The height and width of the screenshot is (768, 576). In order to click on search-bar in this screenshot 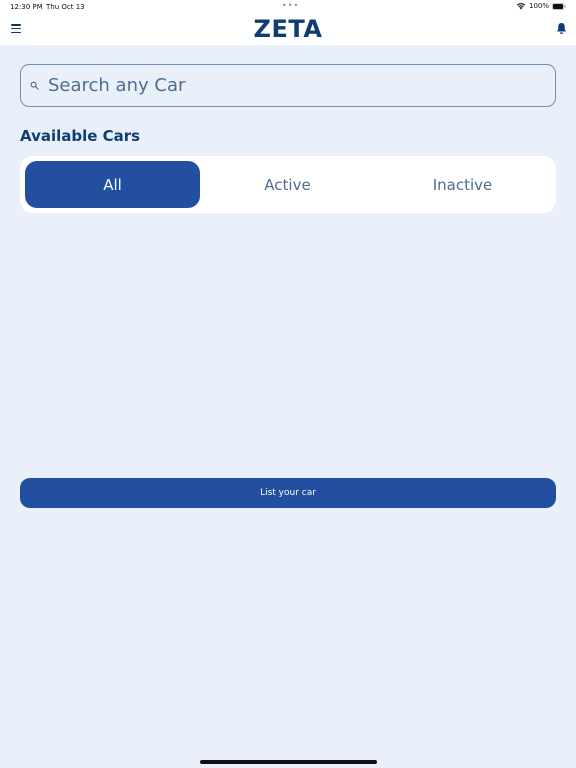, I will do `click(288, 85)`.